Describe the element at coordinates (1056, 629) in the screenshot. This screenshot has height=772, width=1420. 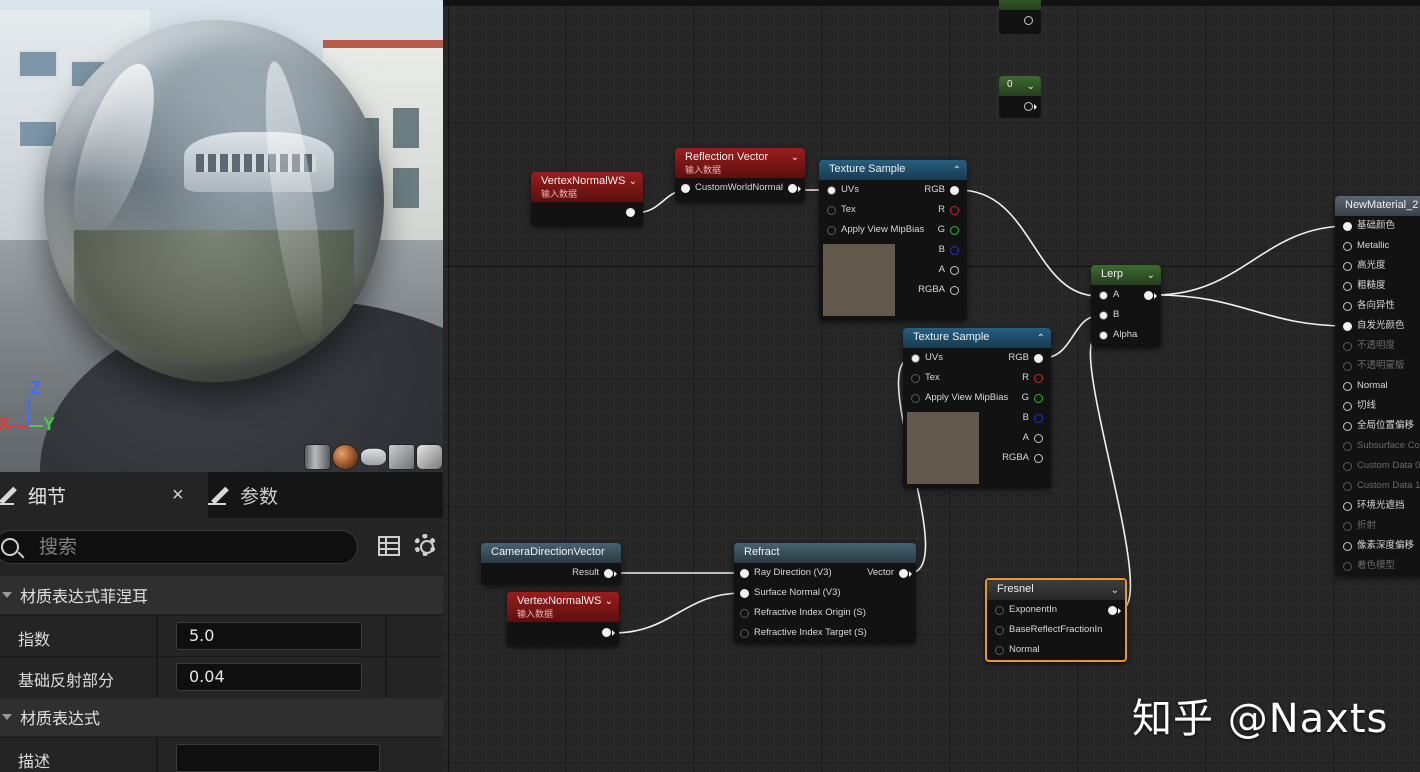
I see `pin-label: BaseReflectFractionIn` at that location.